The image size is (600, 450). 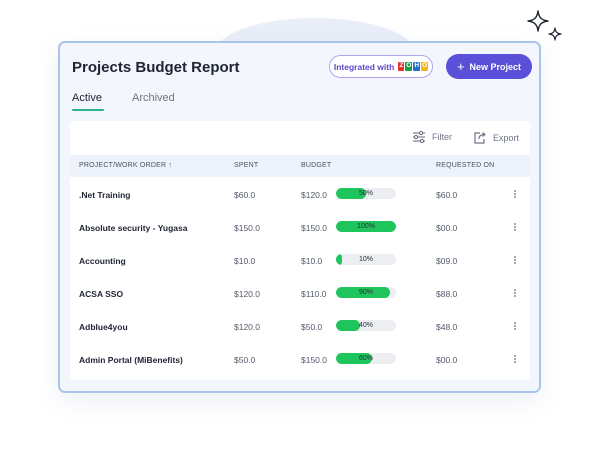 What do you see at coordinates (153, 98) in the screenshot?
I see `tab-archived: Archived` at bounding box center [153, 98].